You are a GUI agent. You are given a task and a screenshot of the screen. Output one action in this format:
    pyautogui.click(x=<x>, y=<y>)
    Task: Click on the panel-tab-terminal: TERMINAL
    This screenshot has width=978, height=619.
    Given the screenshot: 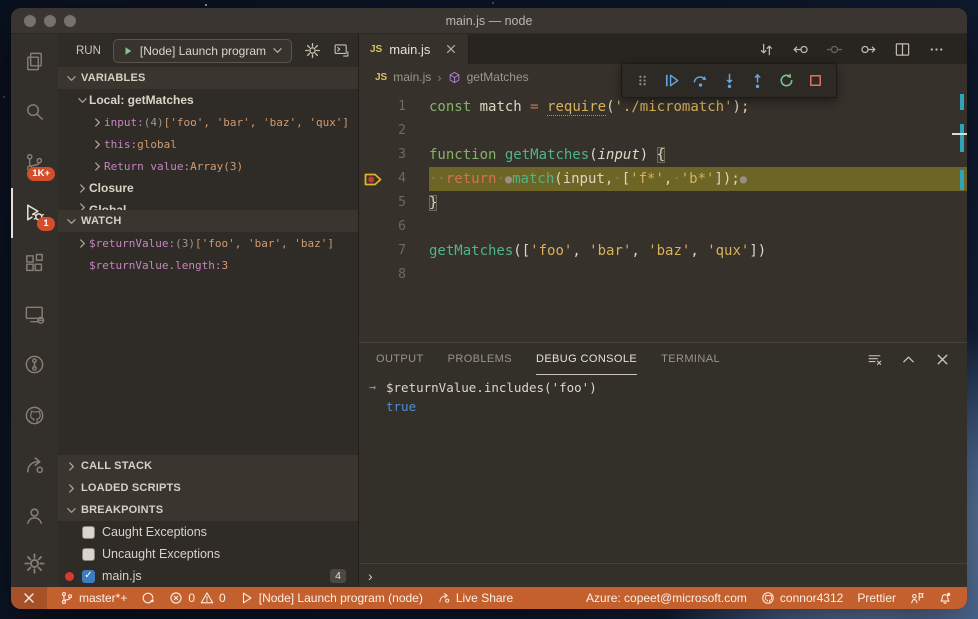 What is the action you would take?
    pyautogui.click(x=690, y=359)
    